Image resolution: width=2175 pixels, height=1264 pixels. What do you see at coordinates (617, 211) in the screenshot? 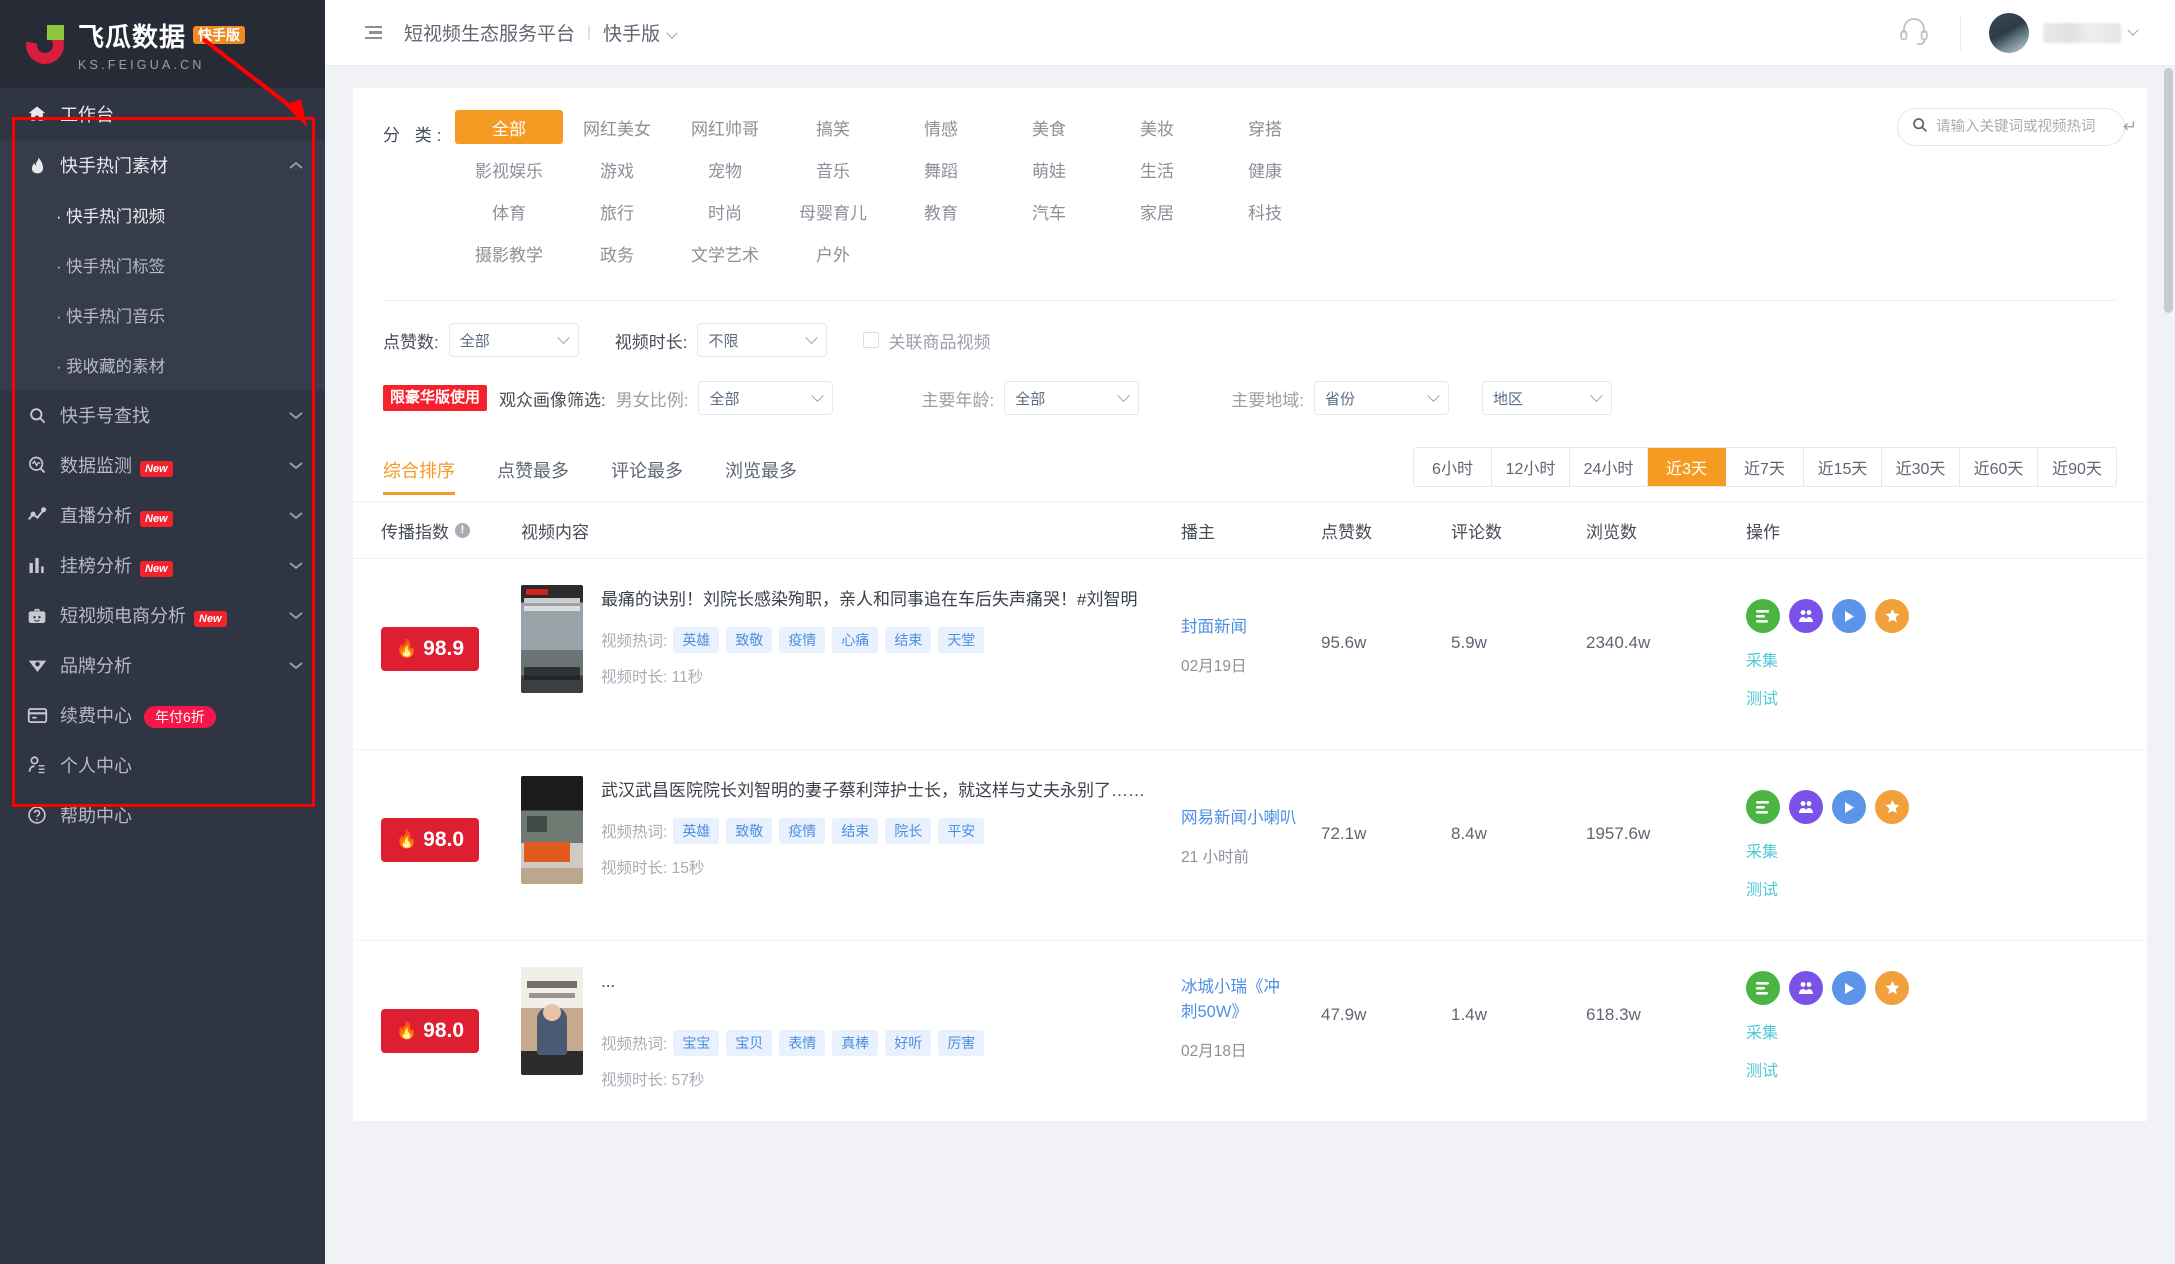
I see `category-chip: 旅行` at bounding box center [617, 211].